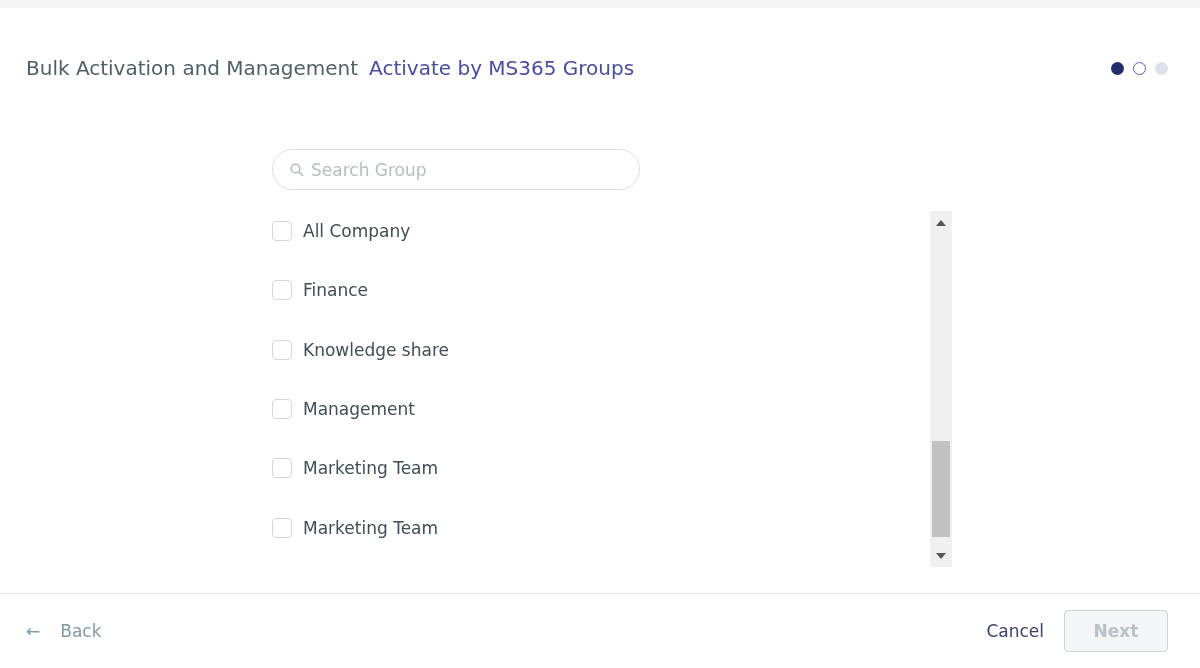  I want to click on scrollbar-thumb, so click(941, 489).